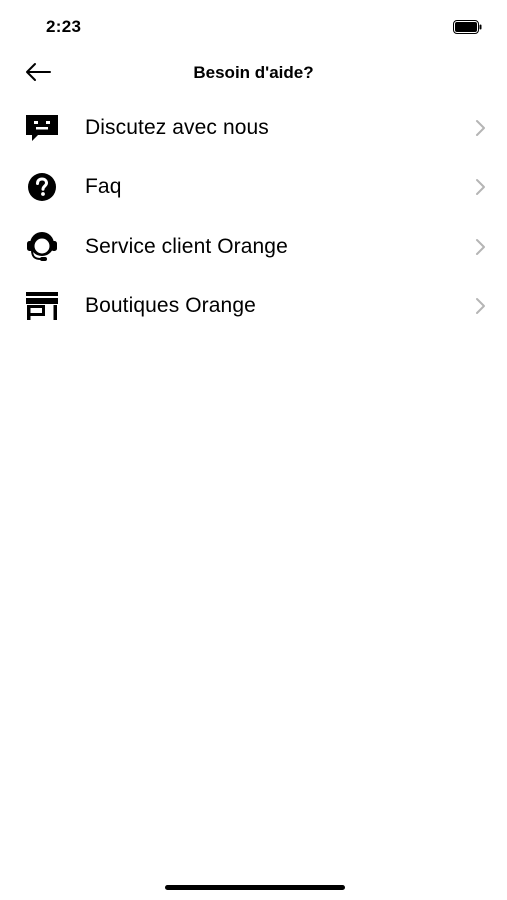 The height and width of the screenshot is (900, 507). What do you see at coordinates (42, 247) in the screenshot?
I see `headset-agent-icon` at bounding box center [42, 247].